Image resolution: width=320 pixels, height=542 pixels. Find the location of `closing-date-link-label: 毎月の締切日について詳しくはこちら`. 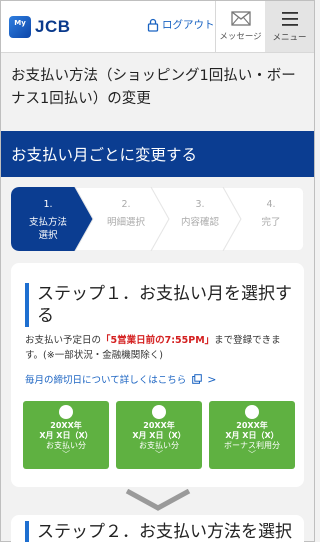

closing-date-link-label: 毎月の締切日について詳しくはこちら is located at coordinates (106, 380).